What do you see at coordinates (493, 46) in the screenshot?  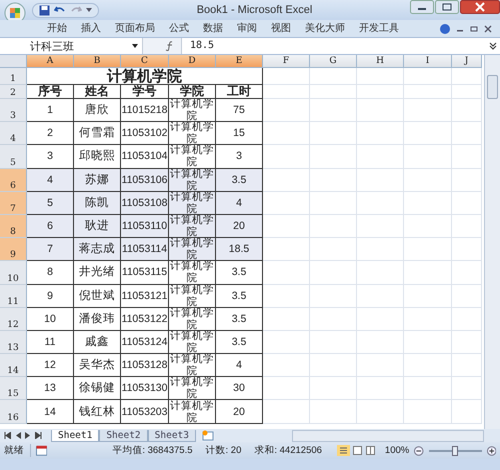 I see `expand-icon` at bounding box center [493, 46].